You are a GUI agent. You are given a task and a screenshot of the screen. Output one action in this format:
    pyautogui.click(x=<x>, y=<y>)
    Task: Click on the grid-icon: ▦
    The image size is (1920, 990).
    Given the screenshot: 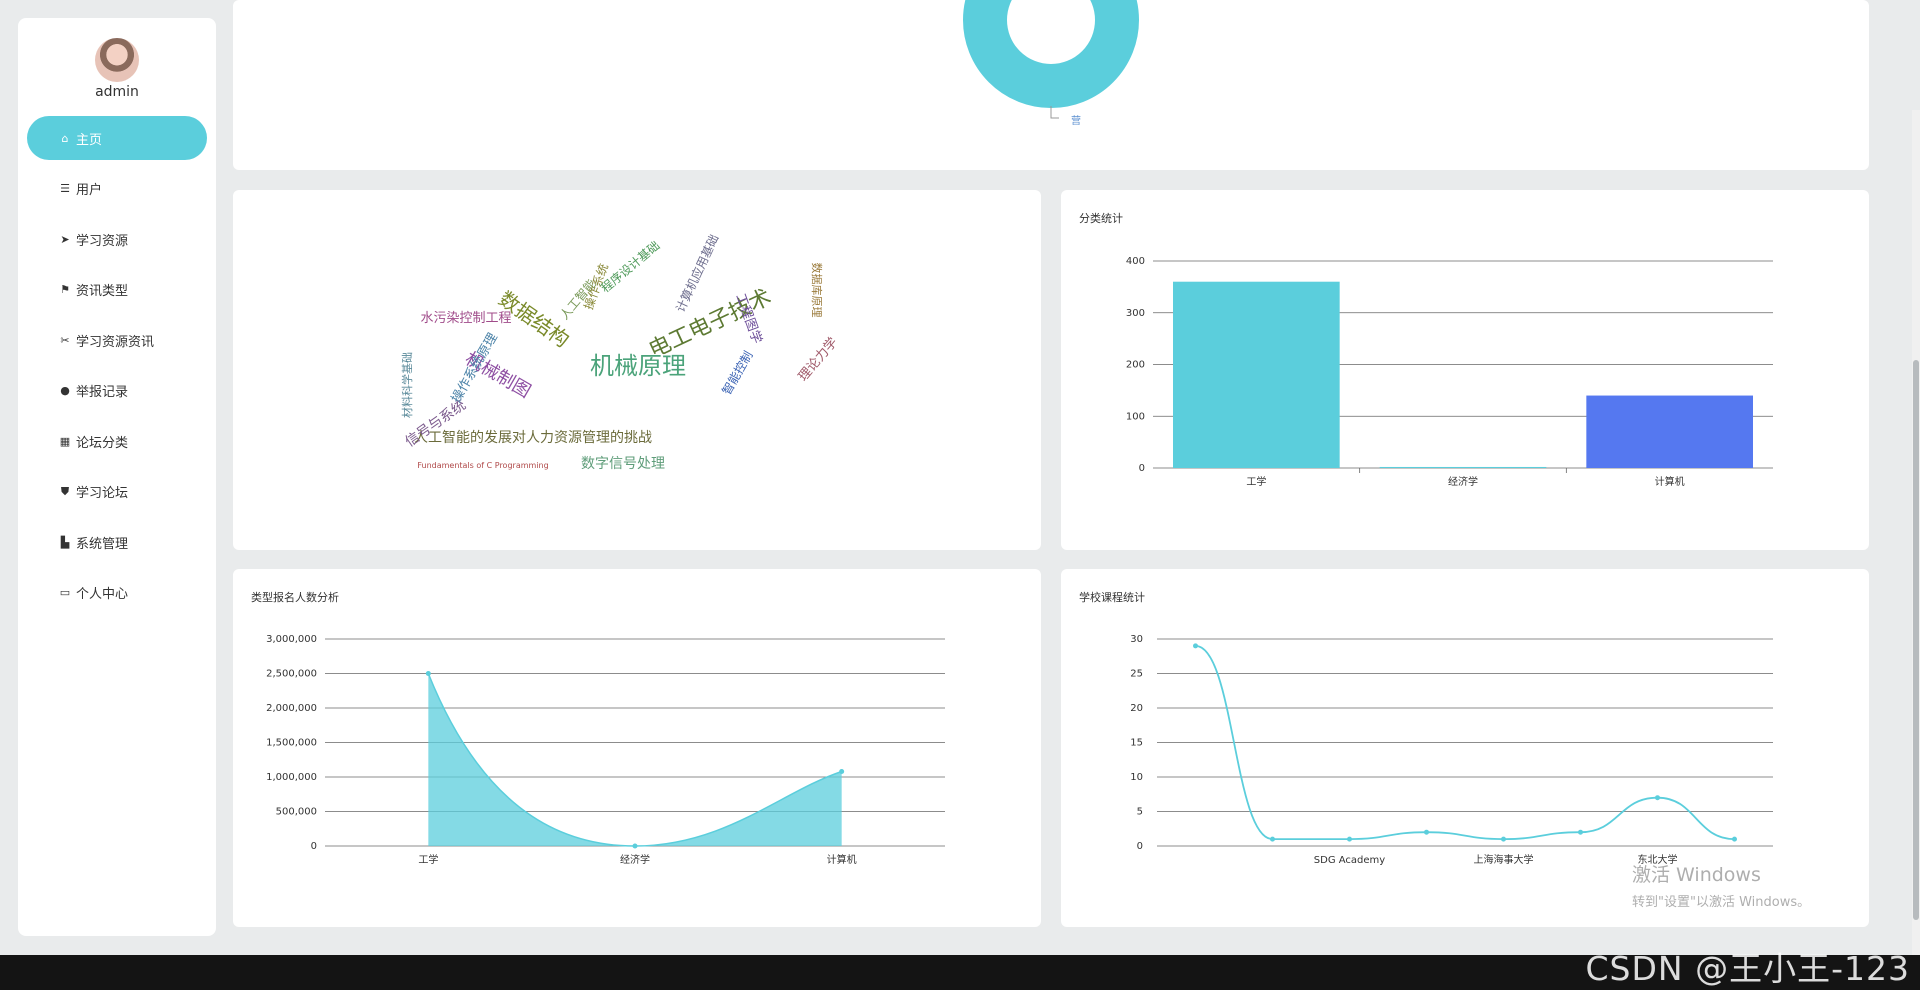 What is the action you would take?
    pyautogui.click(x=65, y=441)
    